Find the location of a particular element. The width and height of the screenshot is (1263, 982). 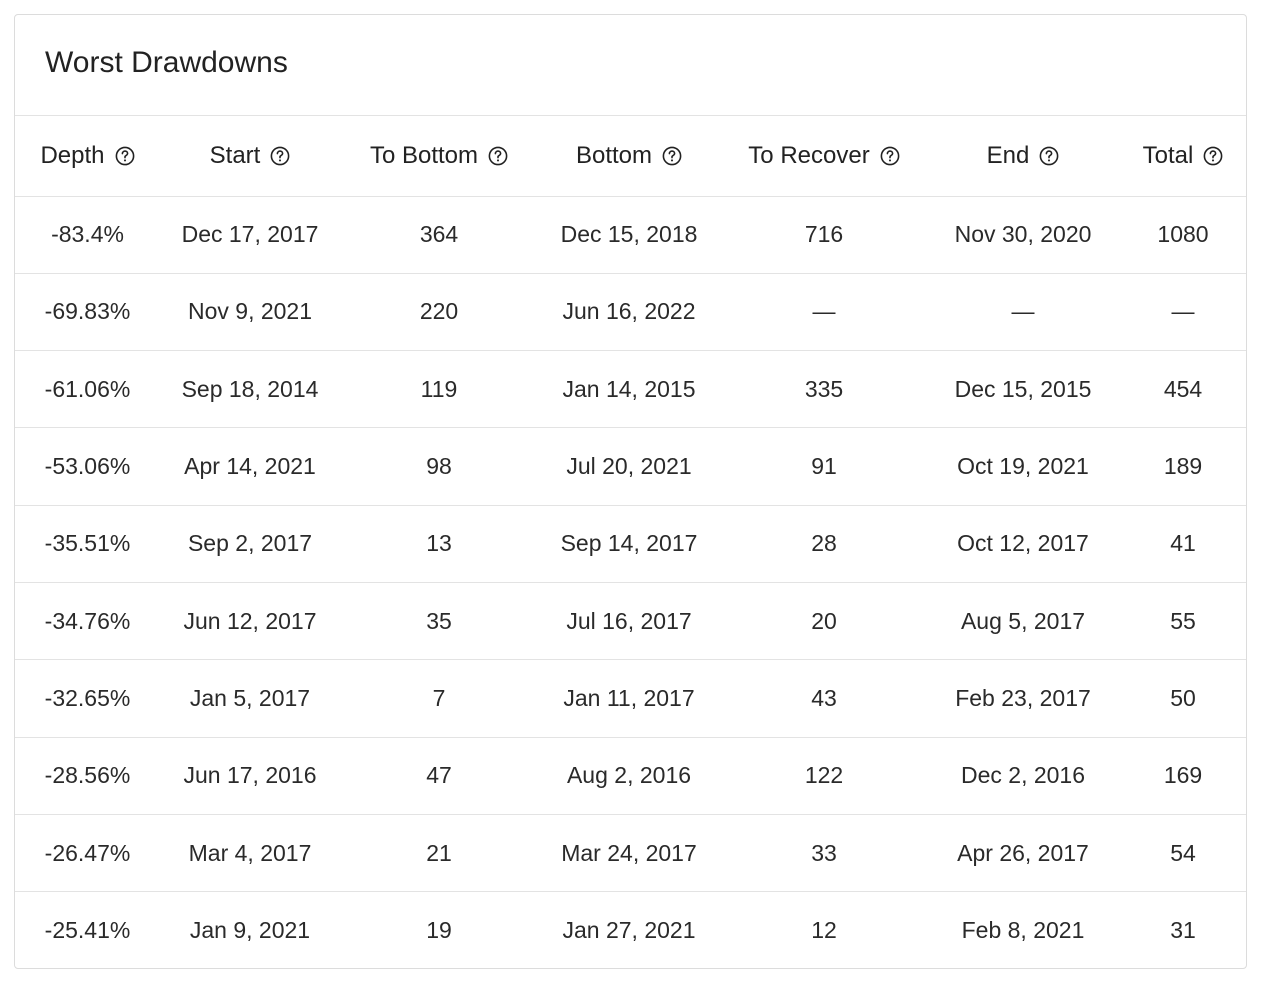

bottom-cell: Jan 11, 2017 is located at coordinates (629, 698).